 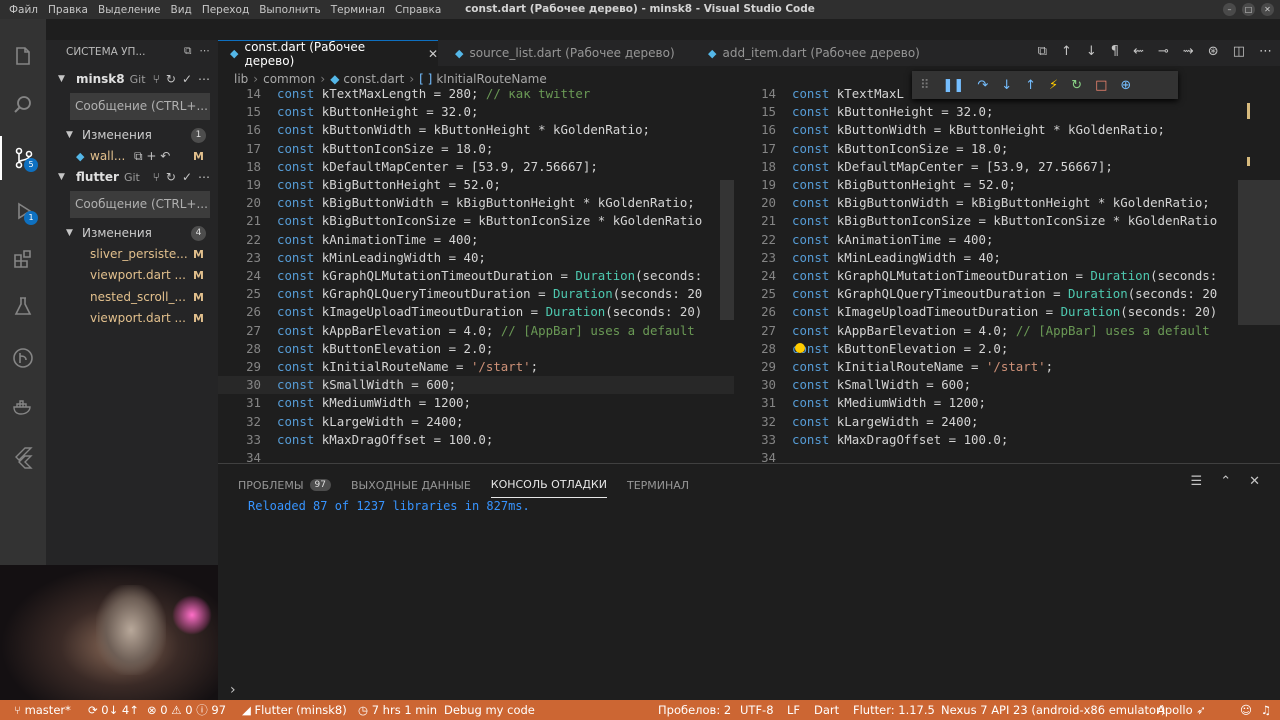 I want to click on pause-icon: ❚❚, so click(x=954, y=85).